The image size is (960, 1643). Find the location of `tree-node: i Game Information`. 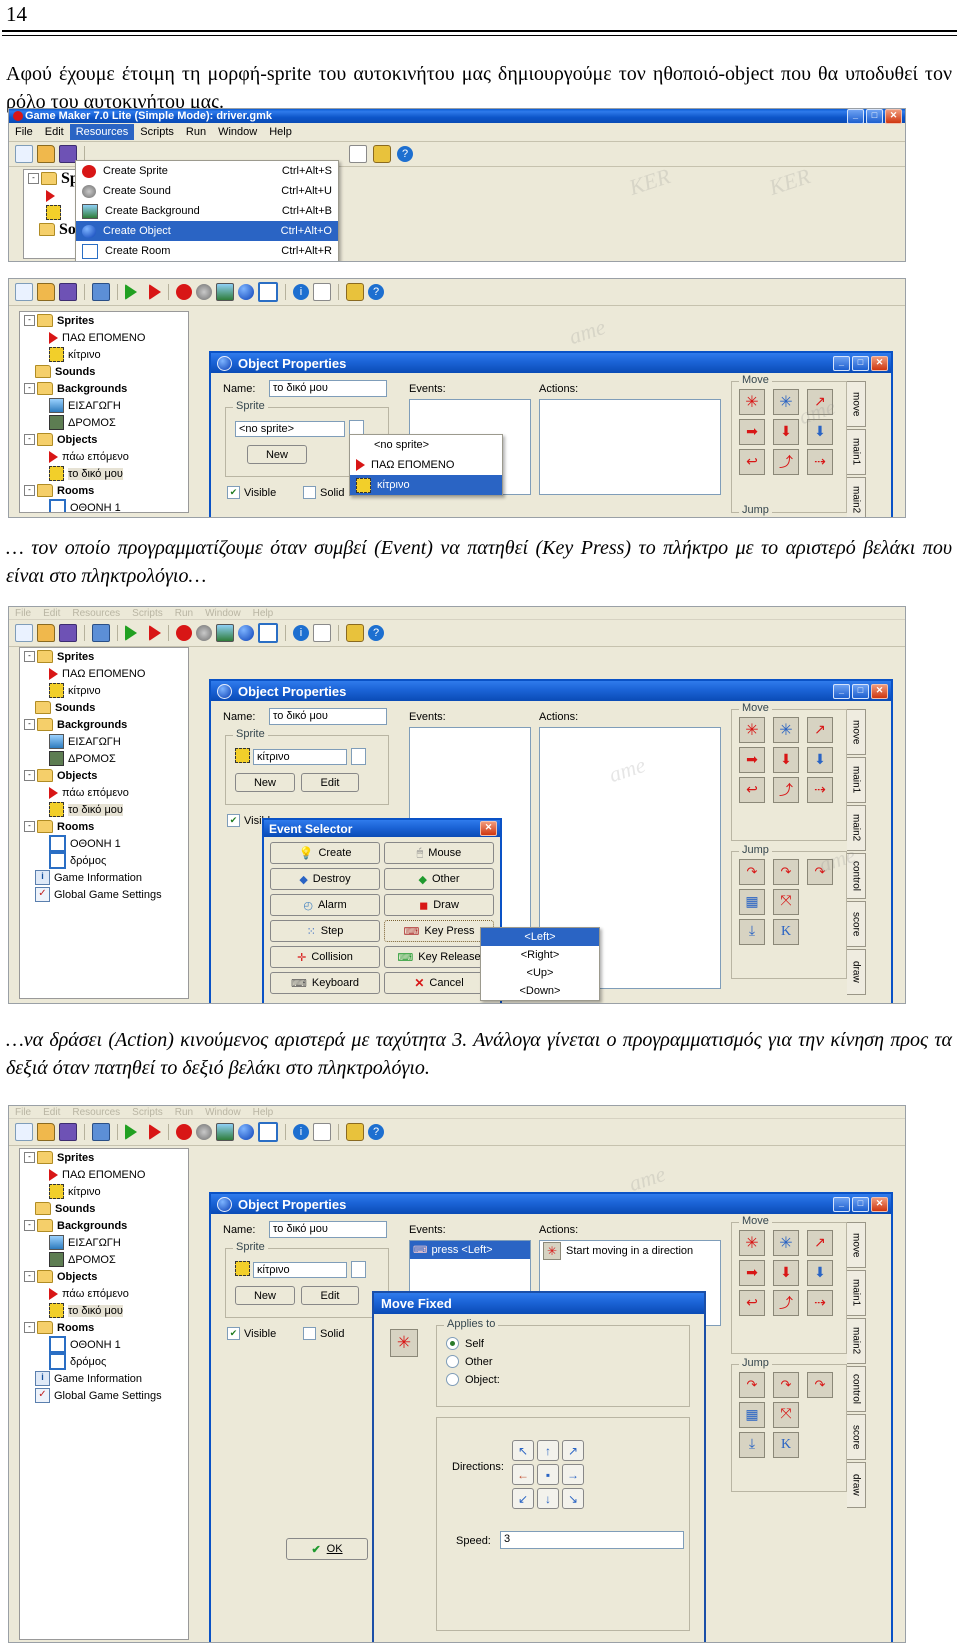

tree-node: i Game Information is located at coordinates (104, 877).